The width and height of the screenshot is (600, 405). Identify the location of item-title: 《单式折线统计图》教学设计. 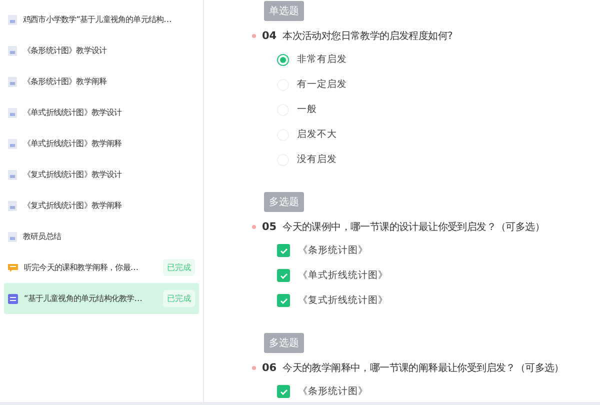
(73, 112).